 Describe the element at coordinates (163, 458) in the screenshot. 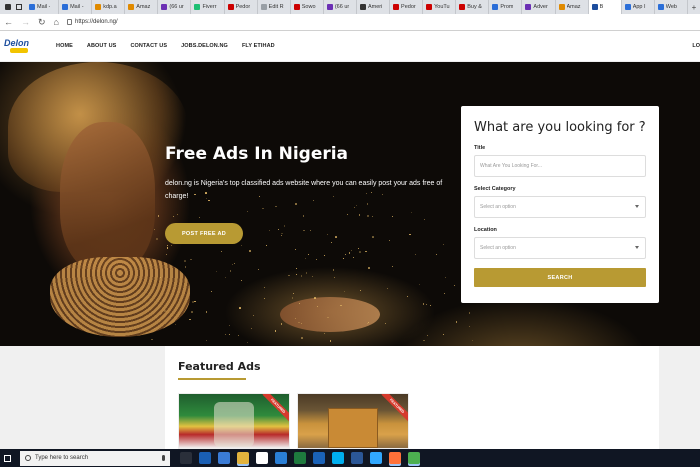

I see `microphone-icon` at that location.